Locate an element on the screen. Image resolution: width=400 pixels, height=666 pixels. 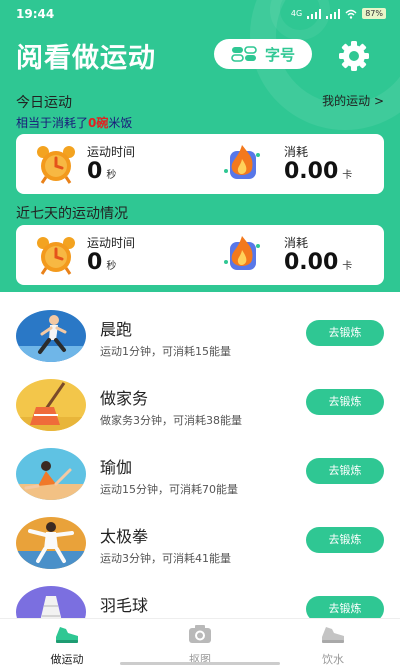
today-calories-unit: 卡 is located at coordinates (347, 175).